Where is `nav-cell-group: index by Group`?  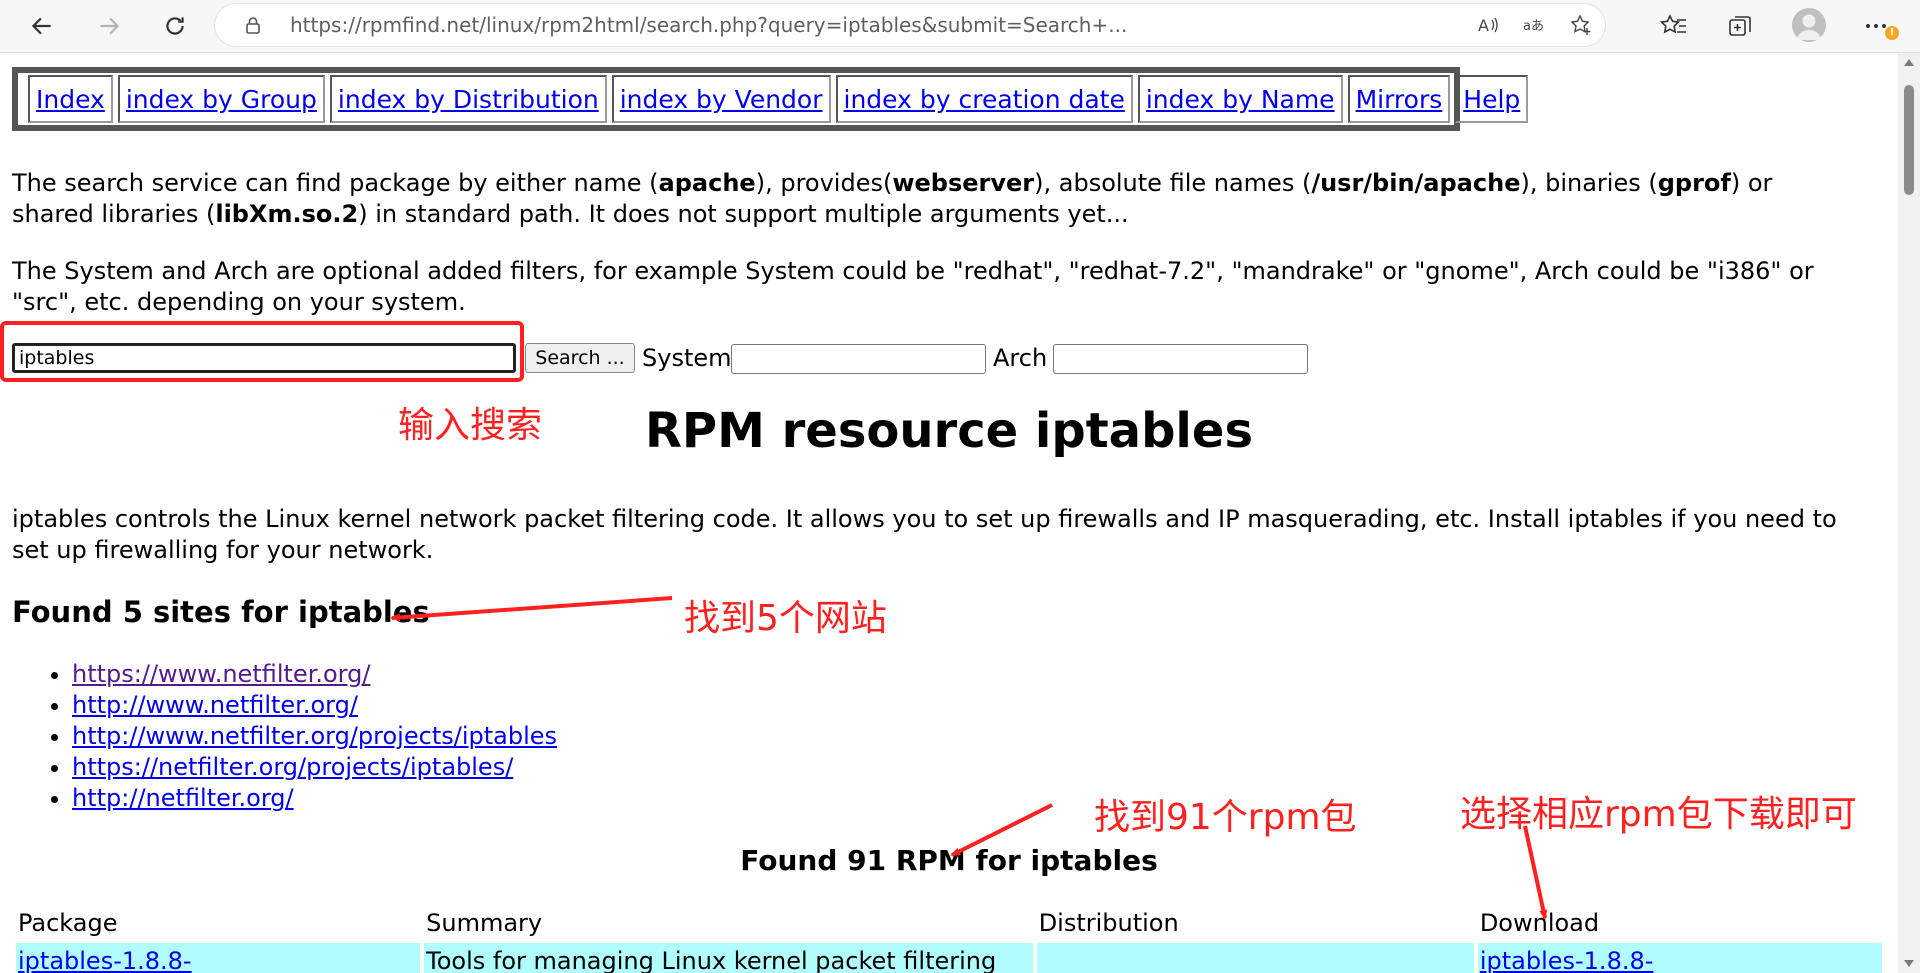 nav-cell-group: index by Group is located at coordinates (221, 99).